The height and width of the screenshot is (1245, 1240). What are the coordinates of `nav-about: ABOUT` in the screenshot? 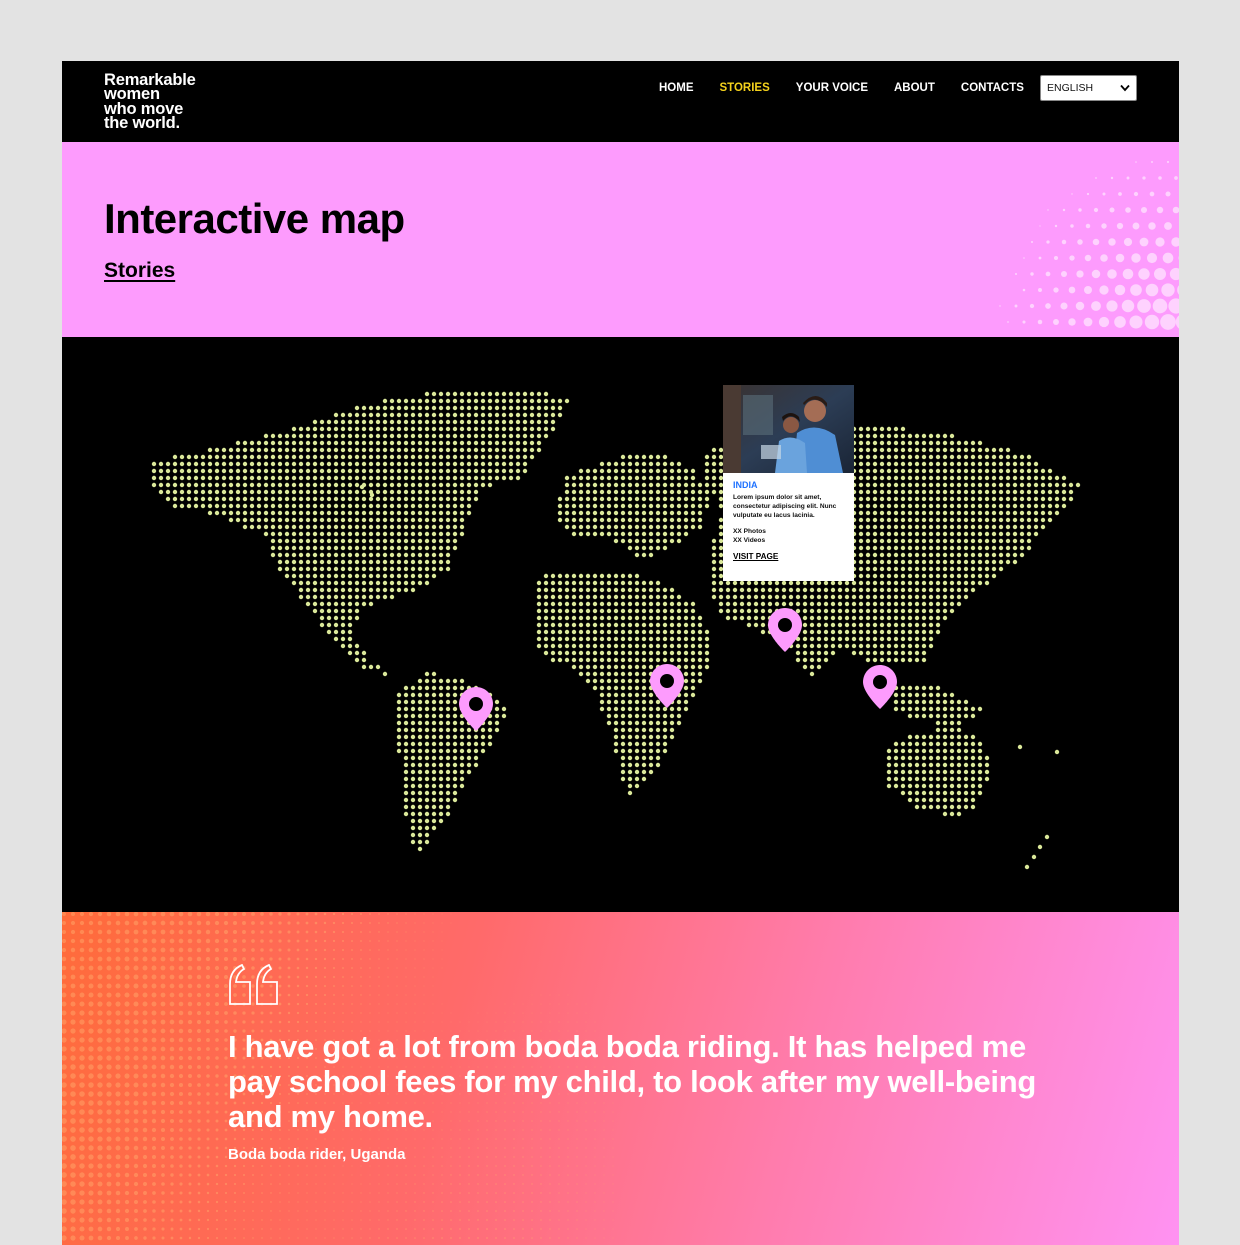 It's located at (914, 91).